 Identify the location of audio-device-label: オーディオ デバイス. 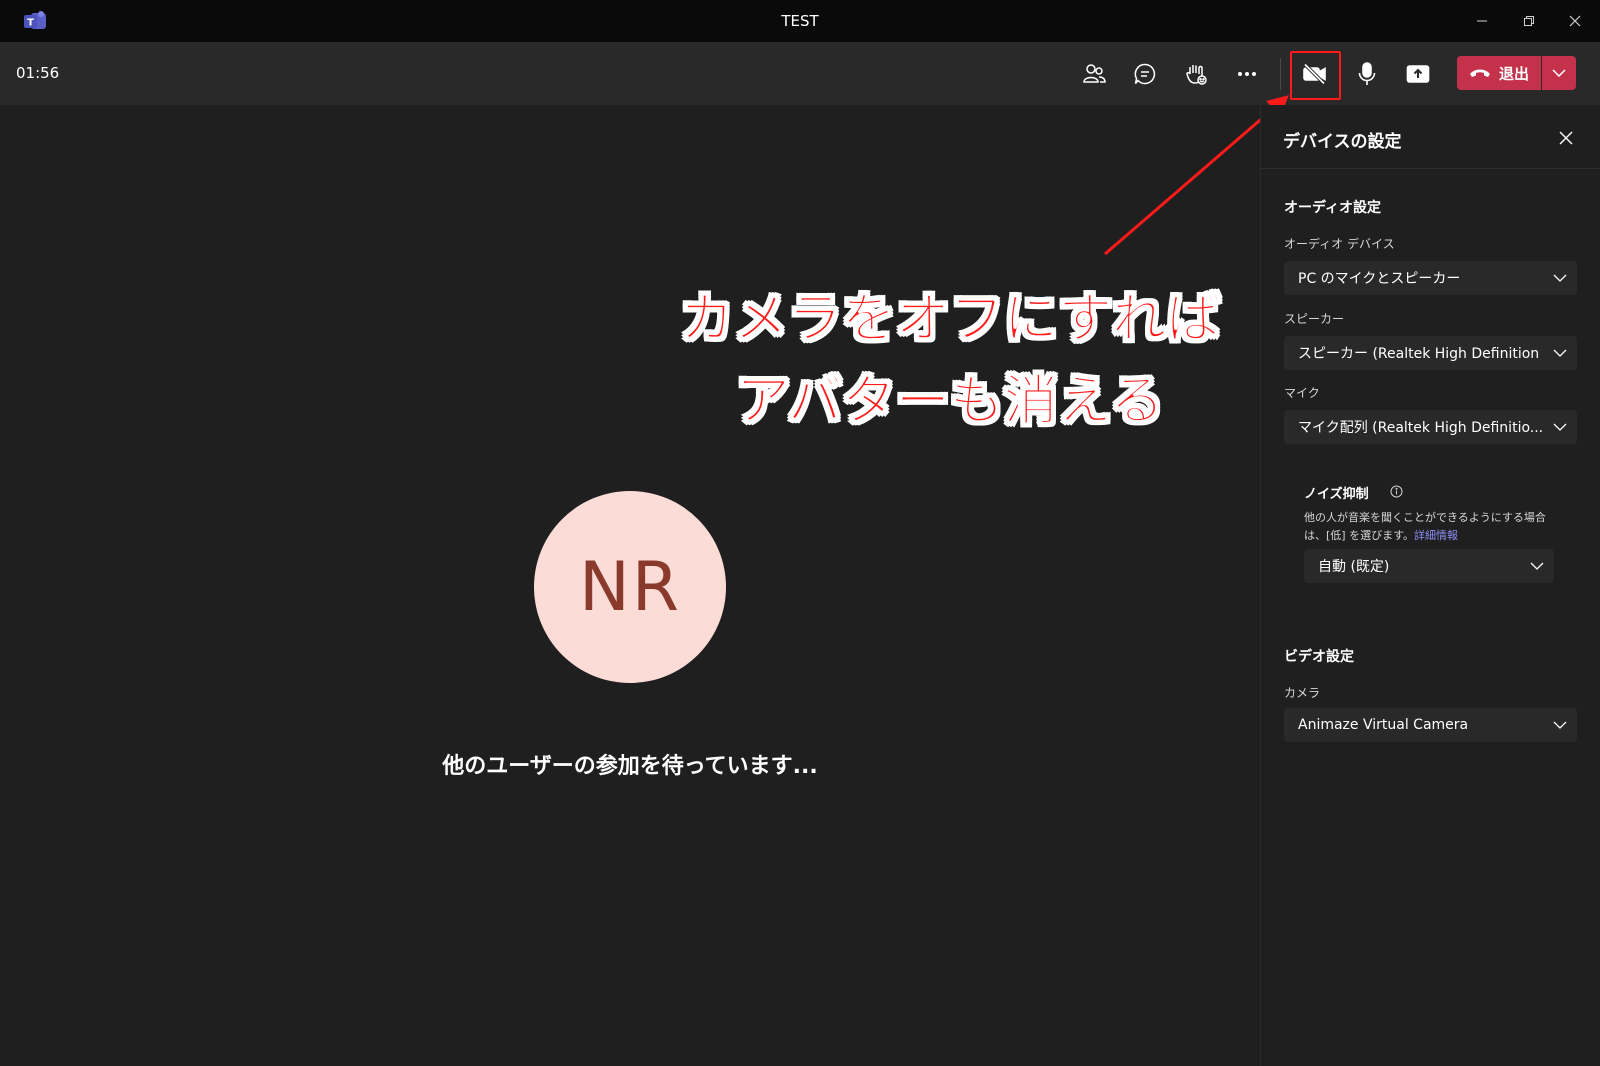
(1339, 244).